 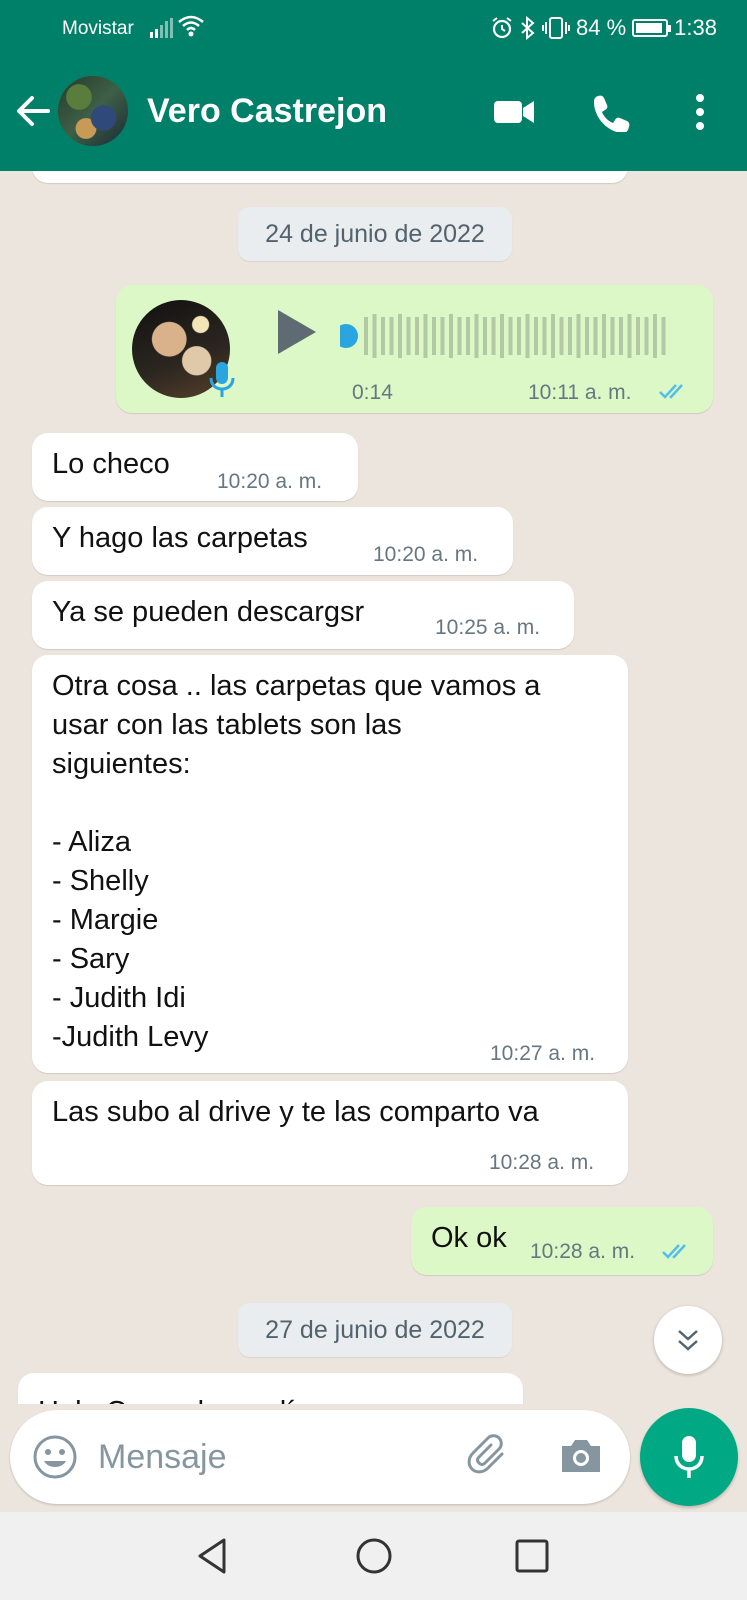 I want to click on voice-time: 10:11 a. m., so click(x=580, y=392).